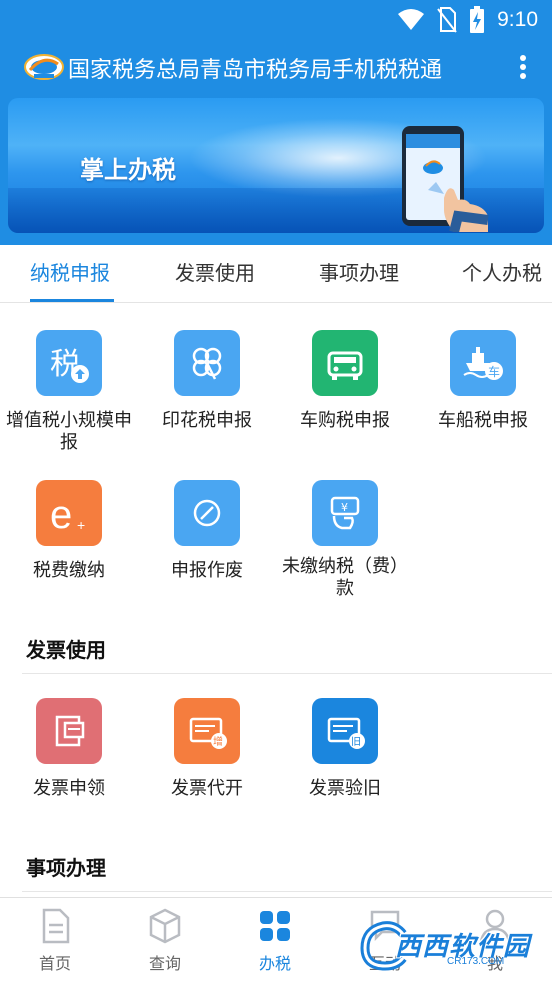 The image size is (552, 981). Describe the element at coordinates (276, 20) in the screenshot. I see `status-bar: 9:10` at that location.